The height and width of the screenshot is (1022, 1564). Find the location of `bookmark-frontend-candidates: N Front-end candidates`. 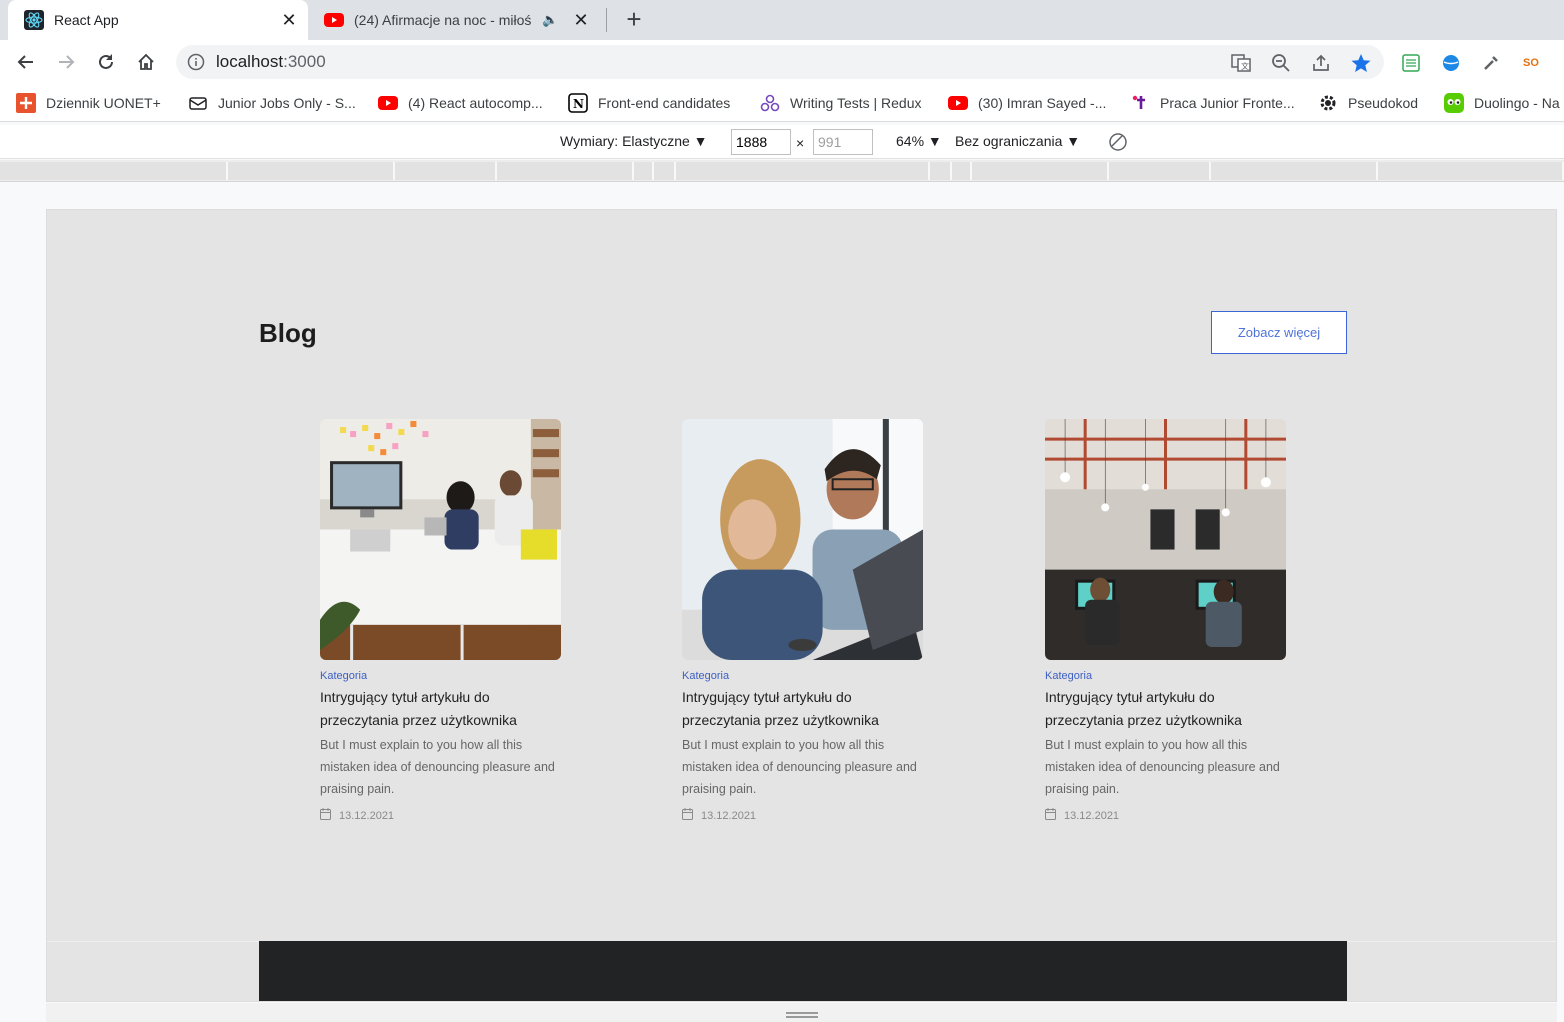

bookmark-frontend-candidates: N Front-end candidates is located at coordinates (649, 103).